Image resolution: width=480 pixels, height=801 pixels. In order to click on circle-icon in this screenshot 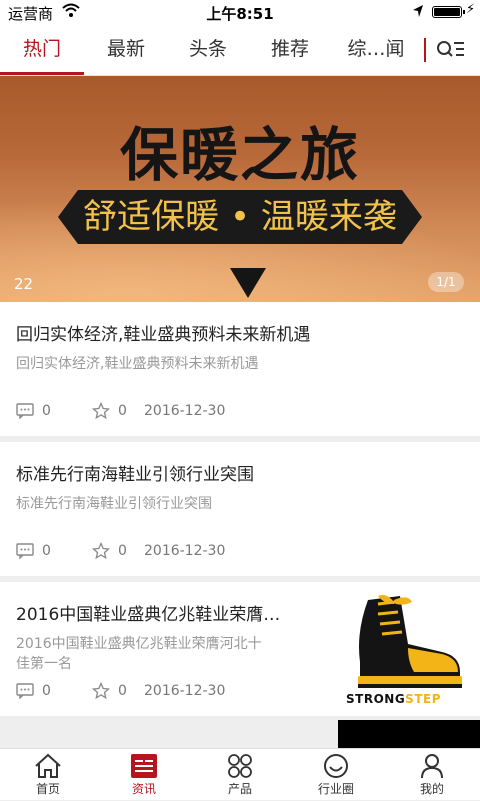, I will do `click(336, 766)`.